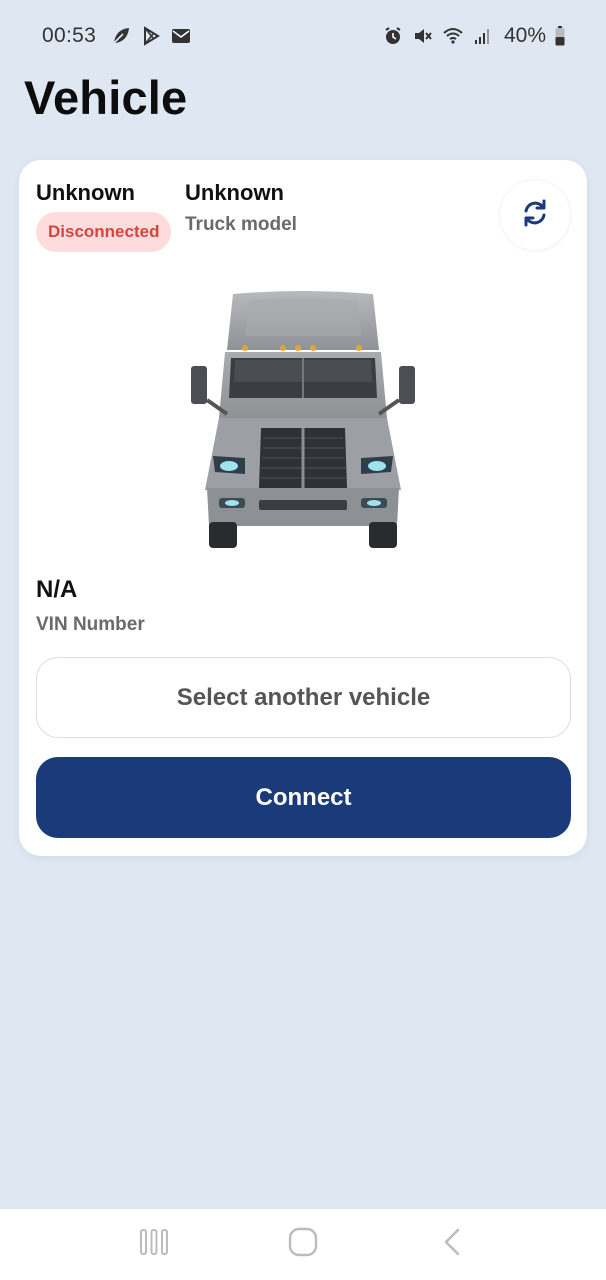  I want to click on home-button, so click(303, 1245).